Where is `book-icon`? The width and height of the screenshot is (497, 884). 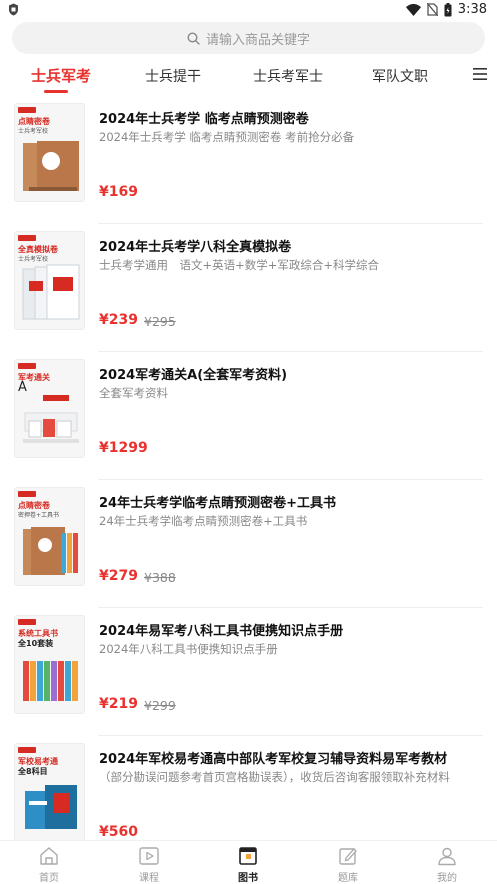
book-icon is located at coordinates (248, 856).